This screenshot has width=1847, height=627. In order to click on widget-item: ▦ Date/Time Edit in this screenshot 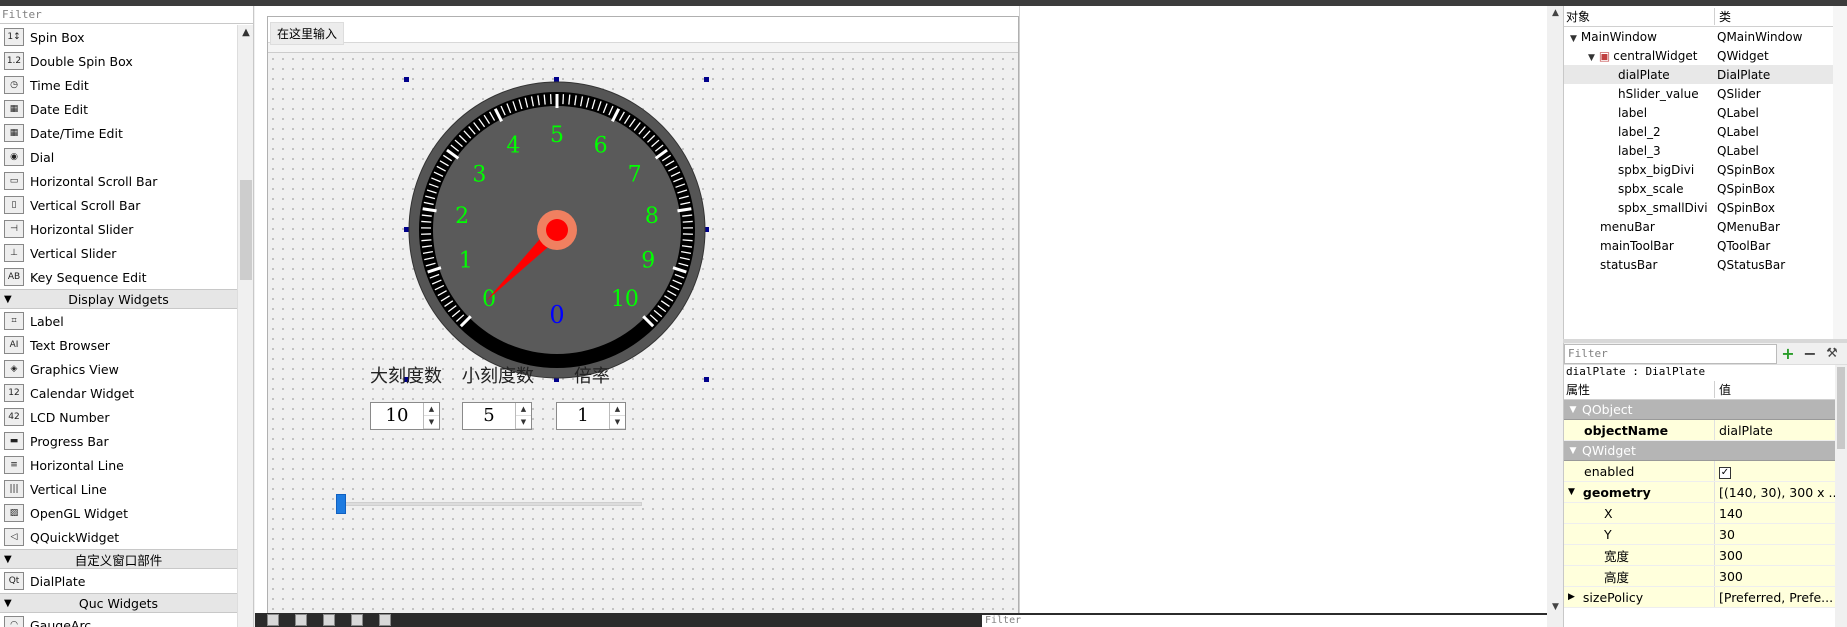, I will do `click(118, 133)`.